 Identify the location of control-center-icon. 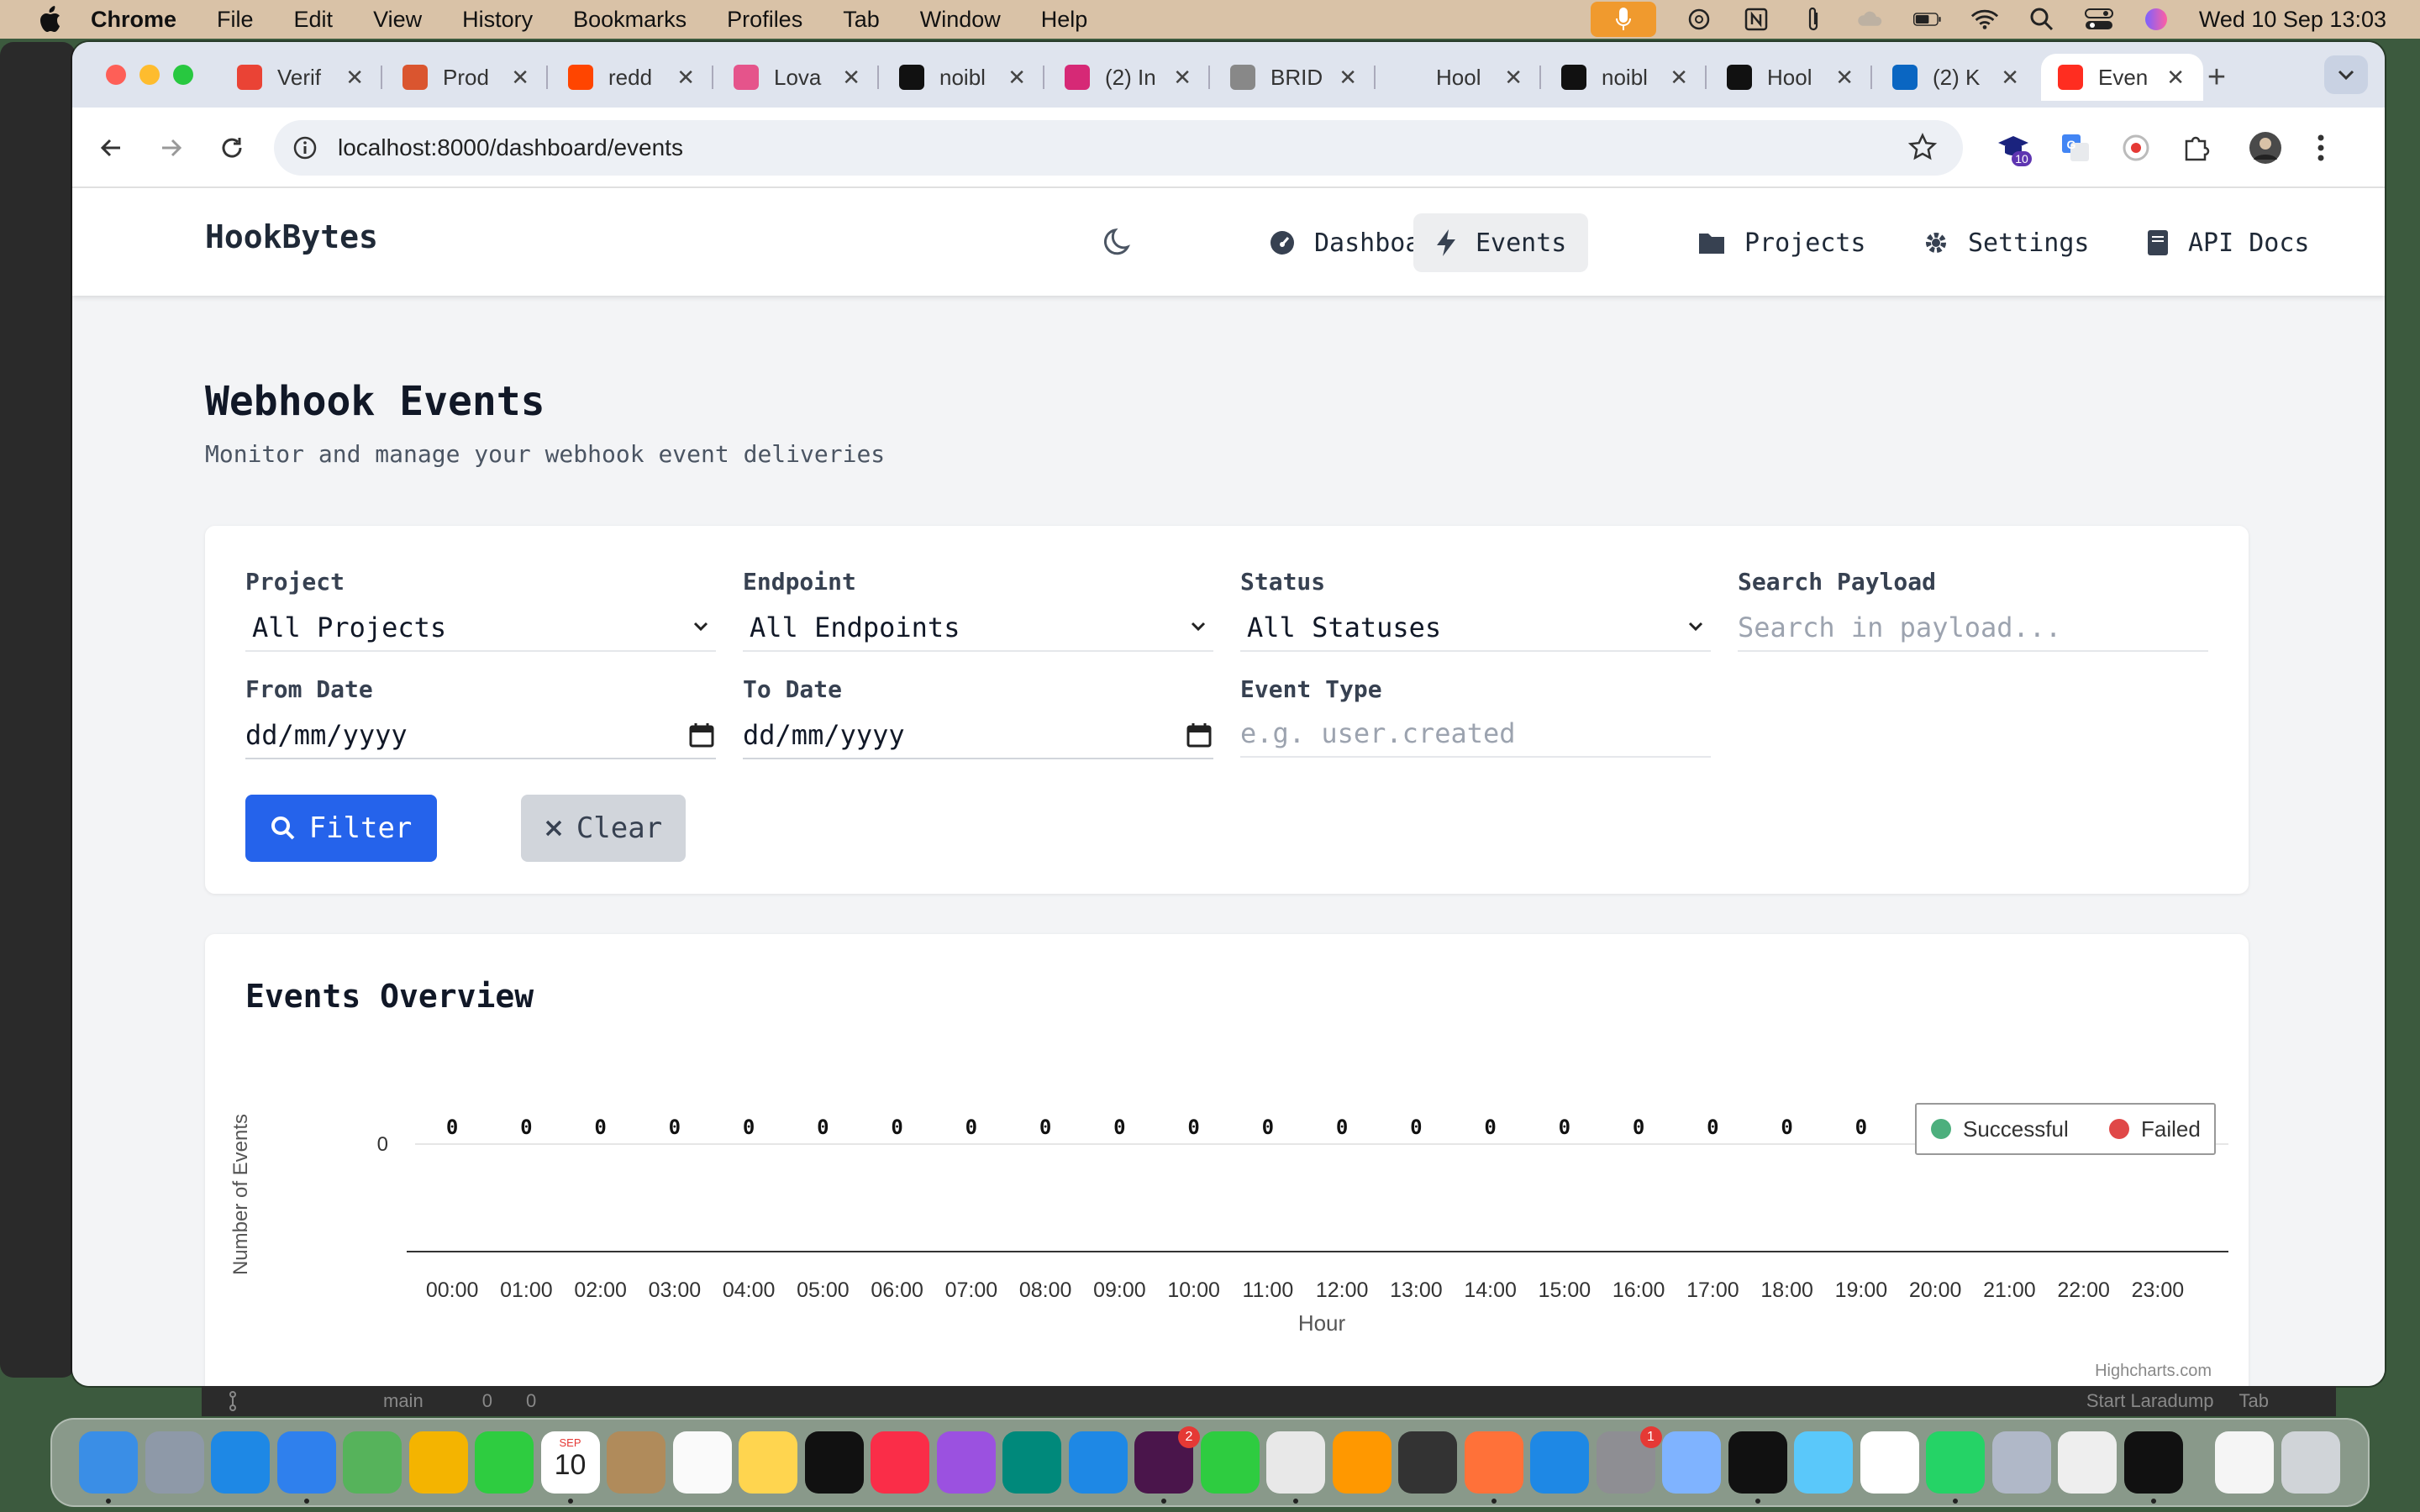
(2098, 19).